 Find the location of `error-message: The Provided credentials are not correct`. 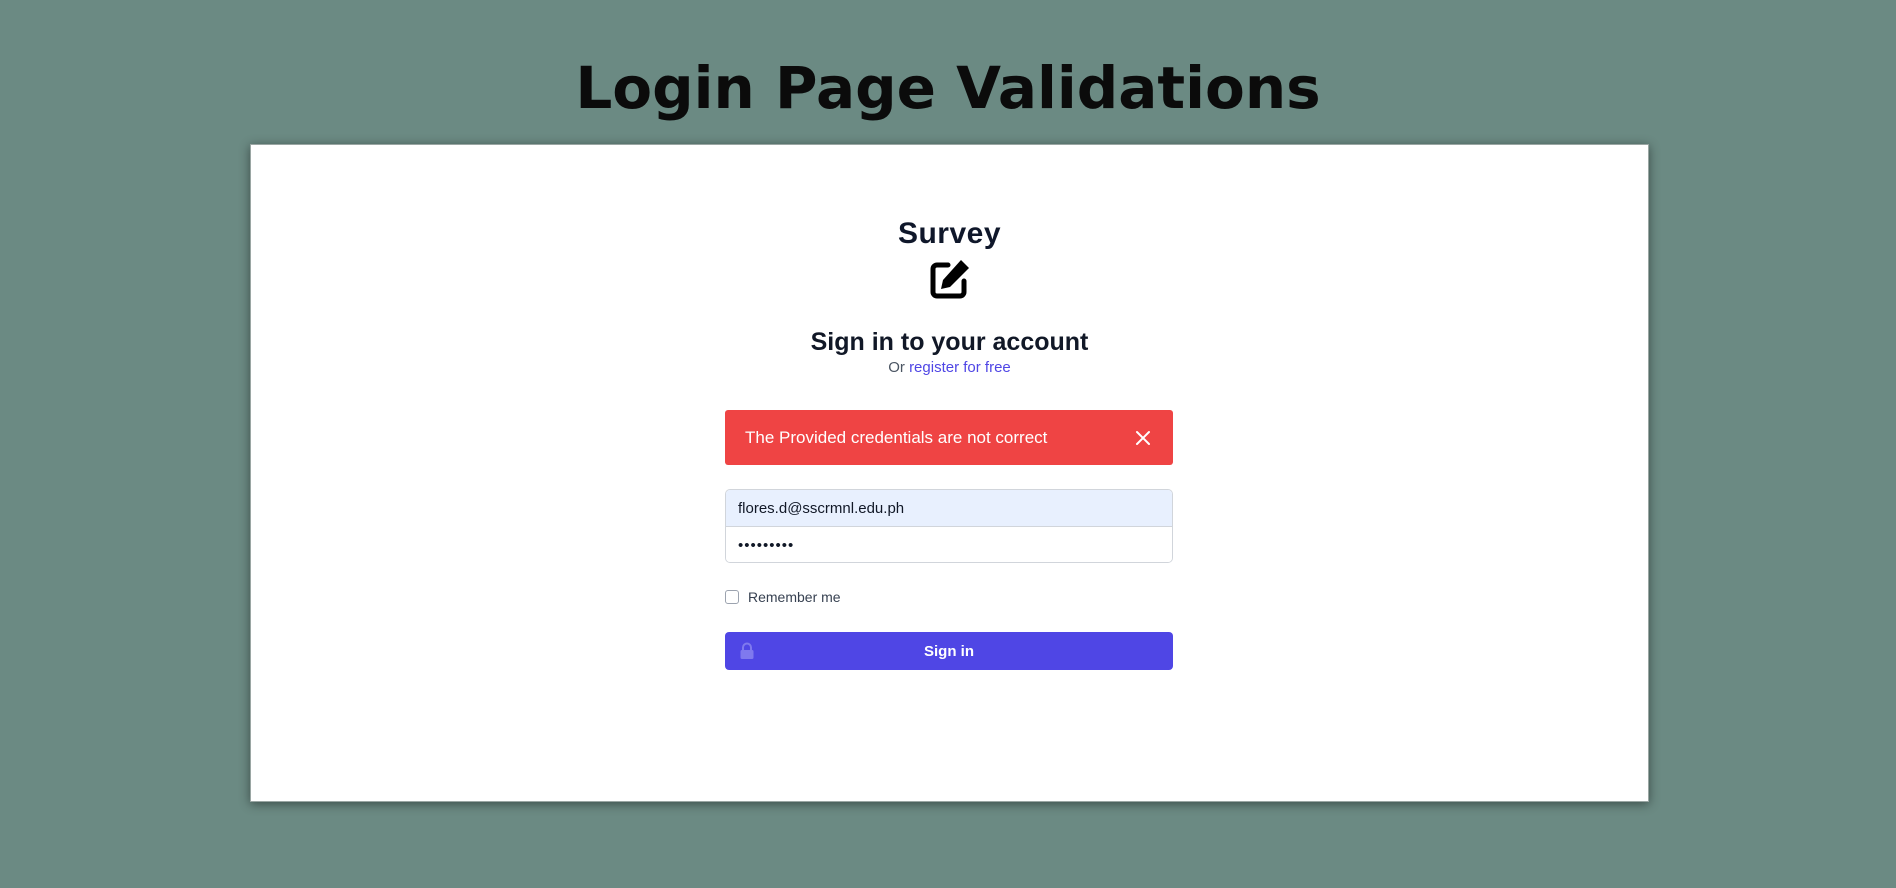

error-message: The Provided credentials are not correct is located at coordinates (896, 437).